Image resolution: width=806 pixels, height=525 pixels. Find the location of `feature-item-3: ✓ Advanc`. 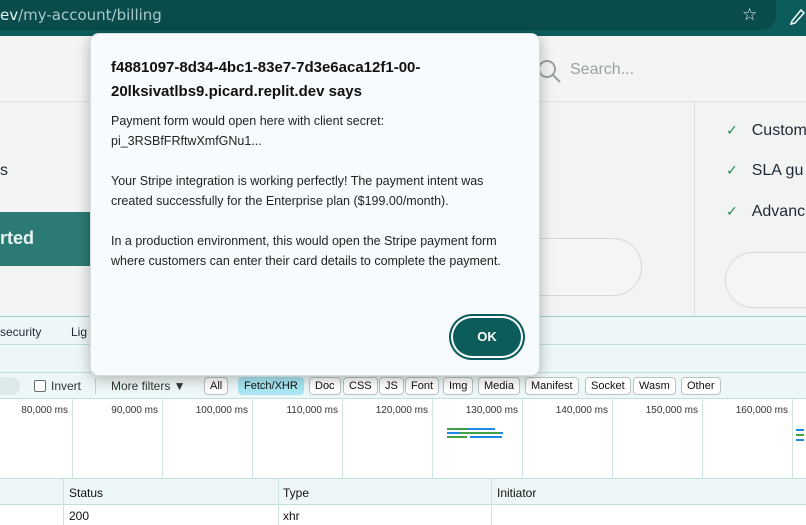

feature-item-3: ✓ Advanc is located at coordinates (766, 211).